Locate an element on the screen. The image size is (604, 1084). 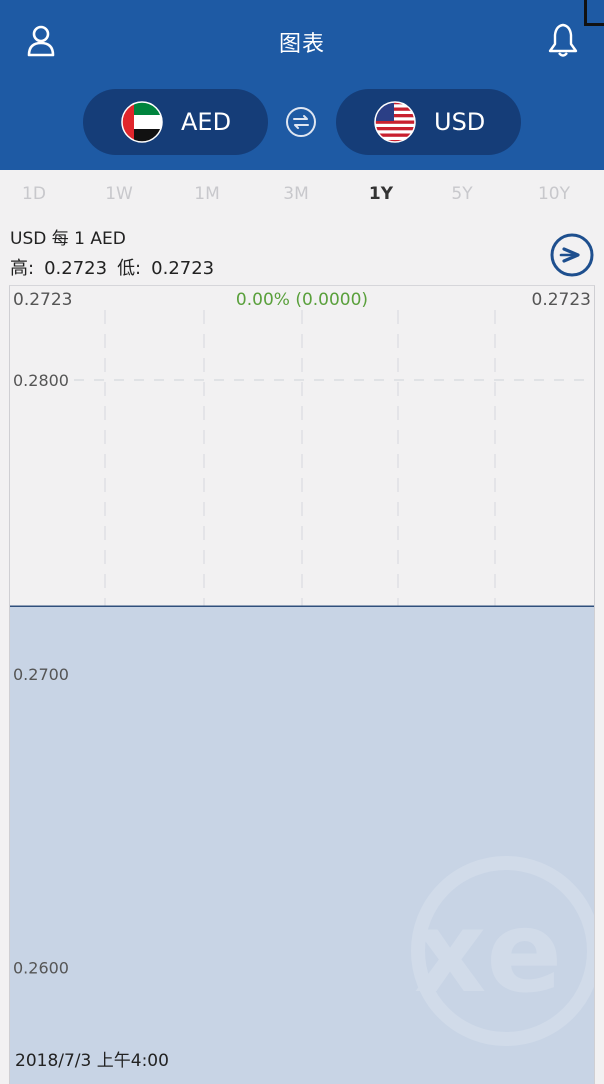
high-label: 高: is located at coordinates (22, 268).